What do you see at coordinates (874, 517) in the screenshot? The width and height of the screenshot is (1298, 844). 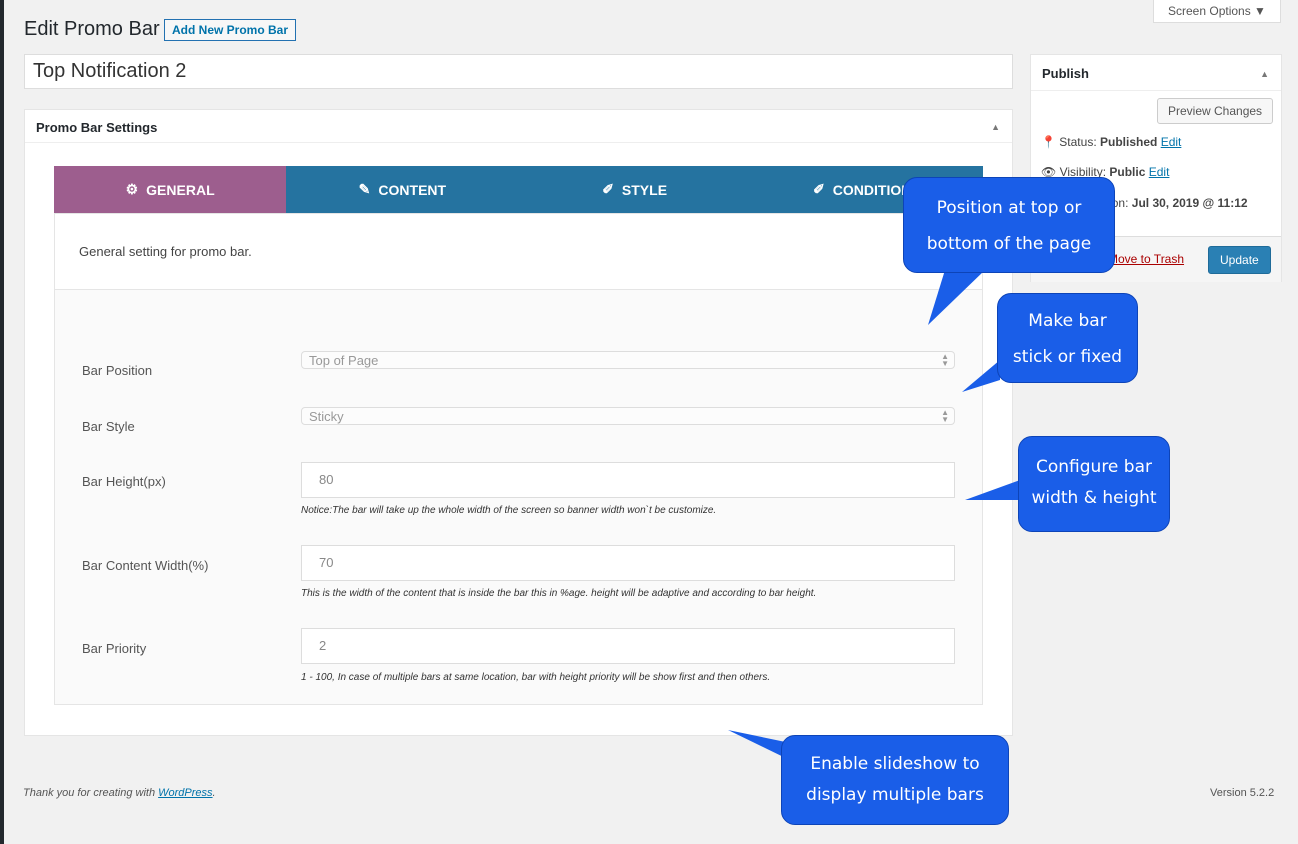 I see `callout-tails` at bounding box center [874, 517].